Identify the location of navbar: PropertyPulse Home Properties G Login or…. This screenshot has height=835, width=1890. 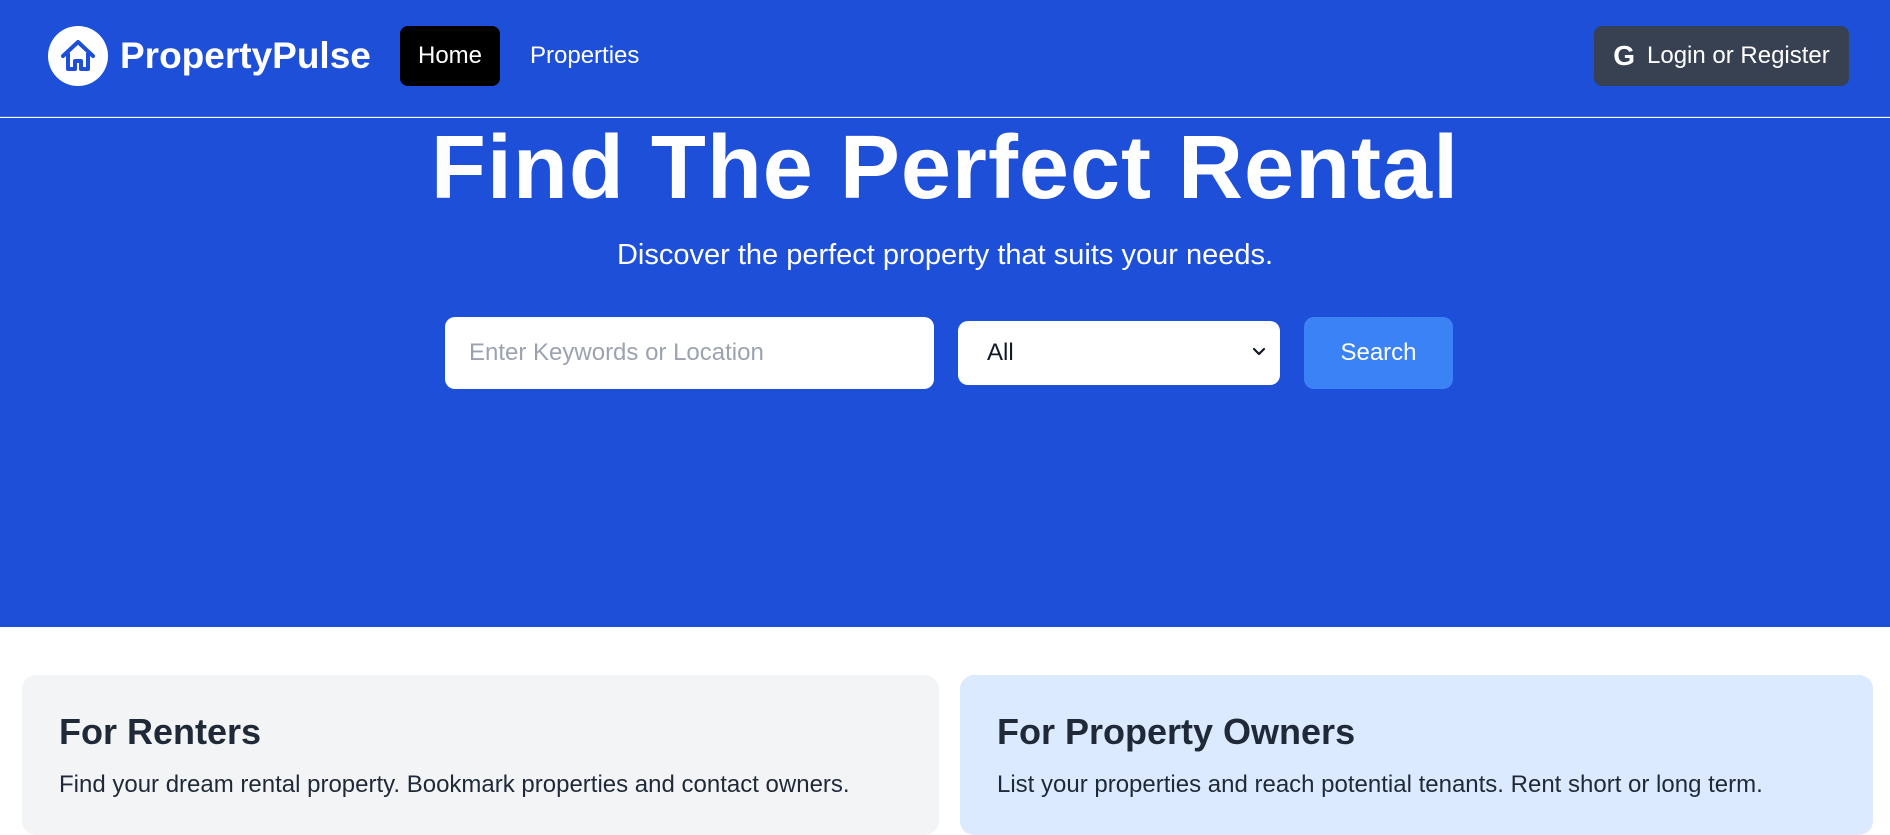
(945, 58).